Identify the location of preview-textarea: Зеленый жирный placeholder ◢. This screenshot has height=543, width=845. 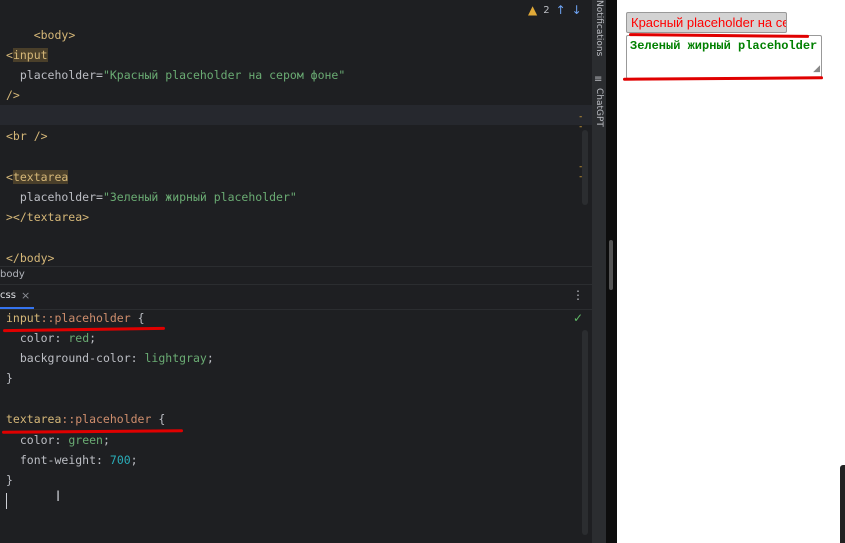
(724, 57).